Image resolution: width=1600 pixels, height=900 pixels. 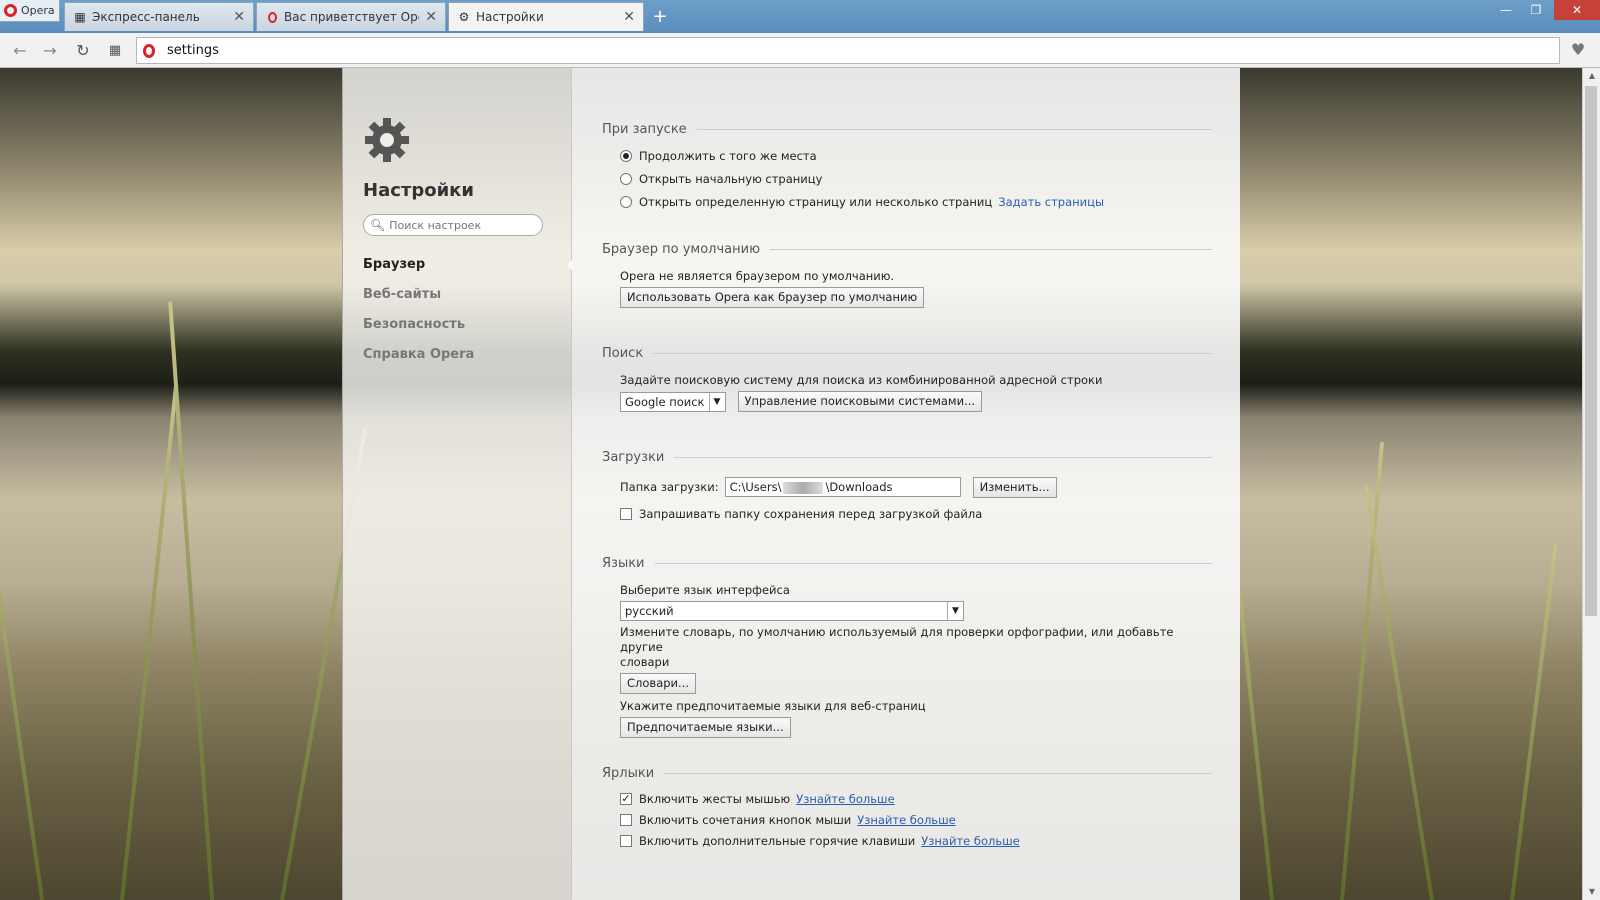 I want to click on forward-icon: →, so click(x=50, y=51).